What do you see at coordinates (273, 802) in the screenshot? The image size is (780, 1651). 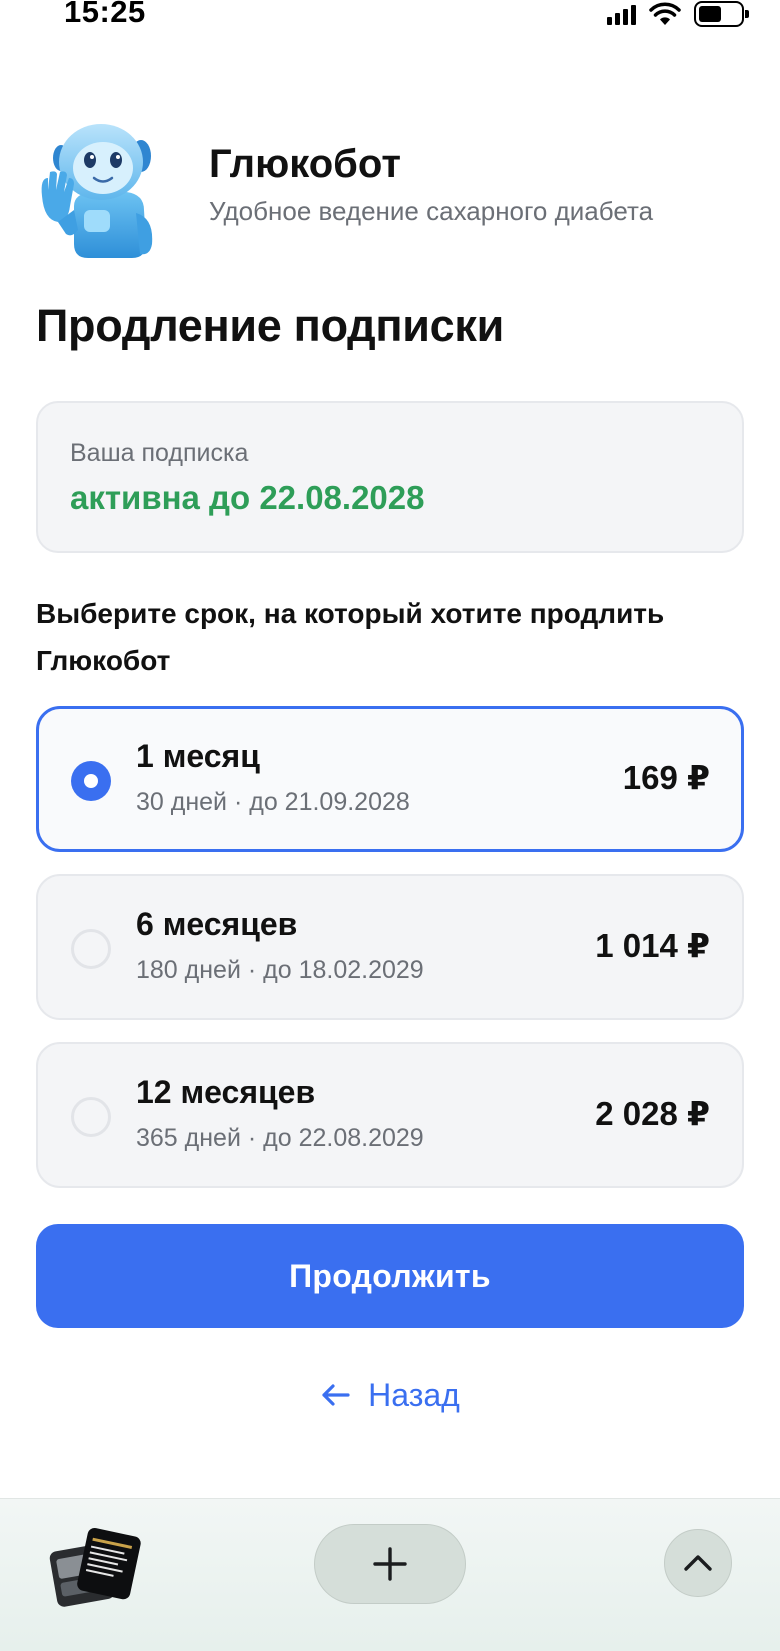 I see `plan-detail: 30 дней · до 21.09.2028` at bounding box center [273, 802].